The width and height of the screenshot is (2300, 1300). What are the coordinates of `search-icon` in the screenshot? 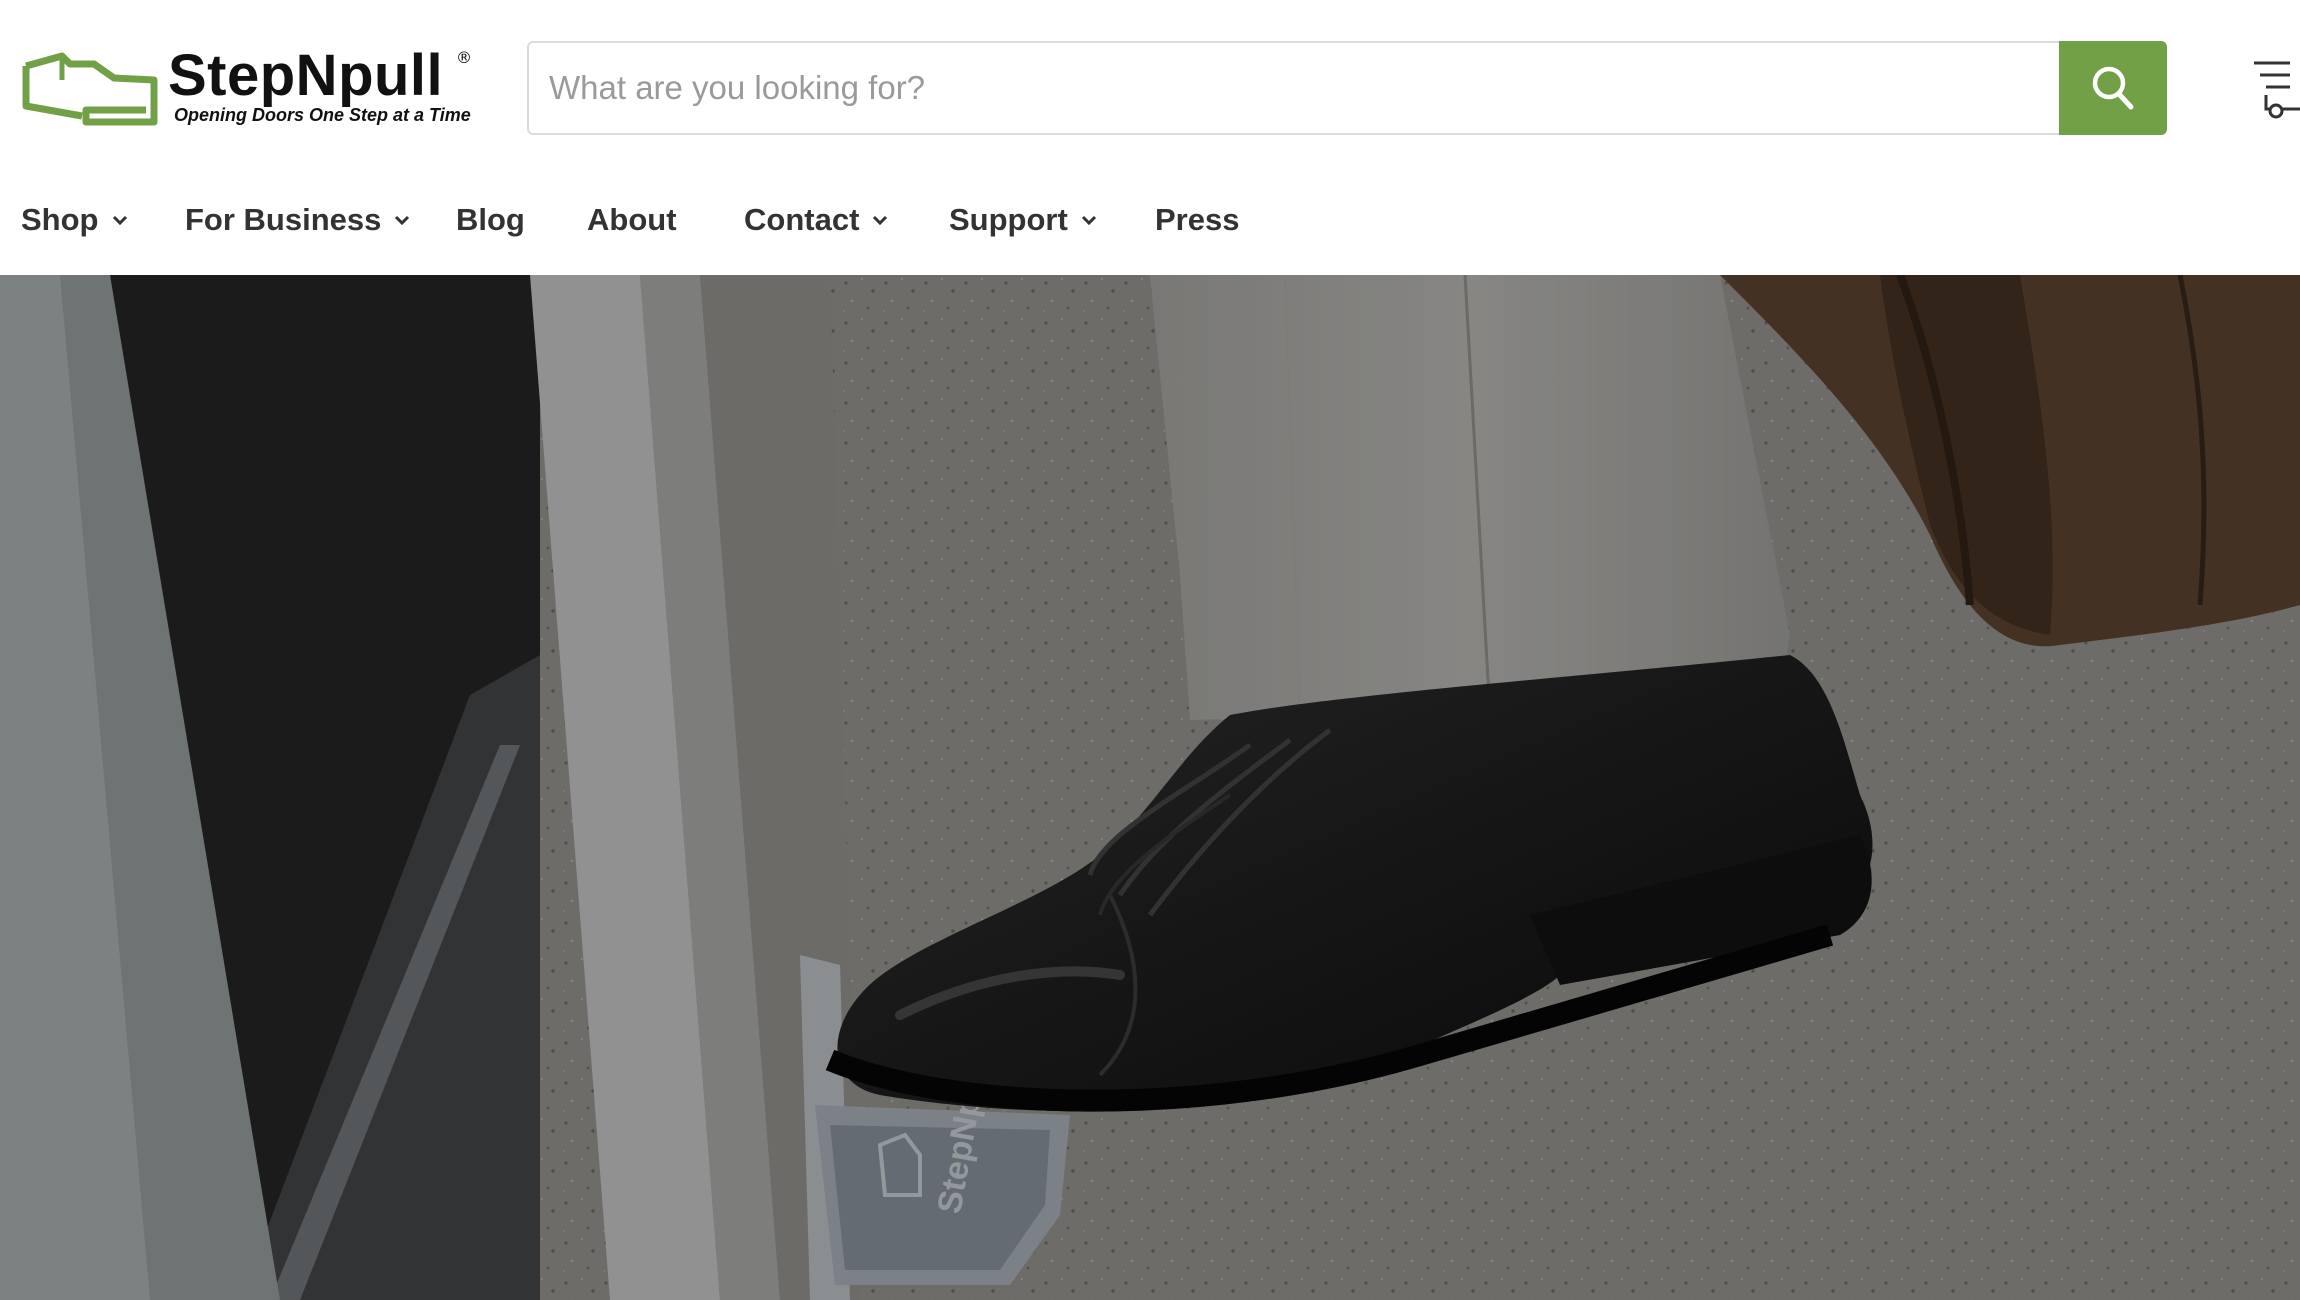 It's located at (2113, 88).